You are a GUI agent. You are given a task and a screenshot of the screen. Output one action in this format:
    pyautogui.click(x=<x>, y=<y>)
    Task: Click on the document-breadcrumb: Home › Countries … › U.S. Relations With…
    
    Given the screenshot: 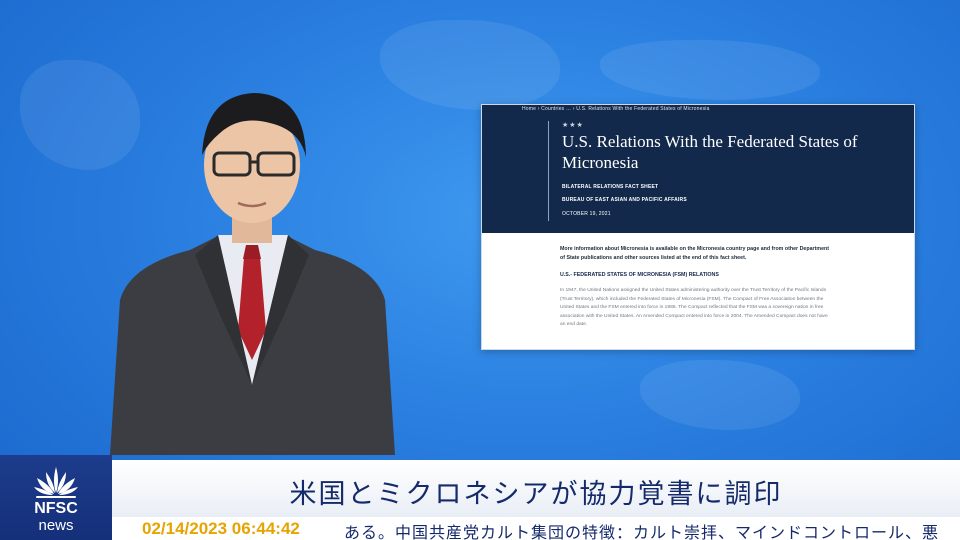 What is the action you would take?
    pyautogui.click(x=616, y=109)
    